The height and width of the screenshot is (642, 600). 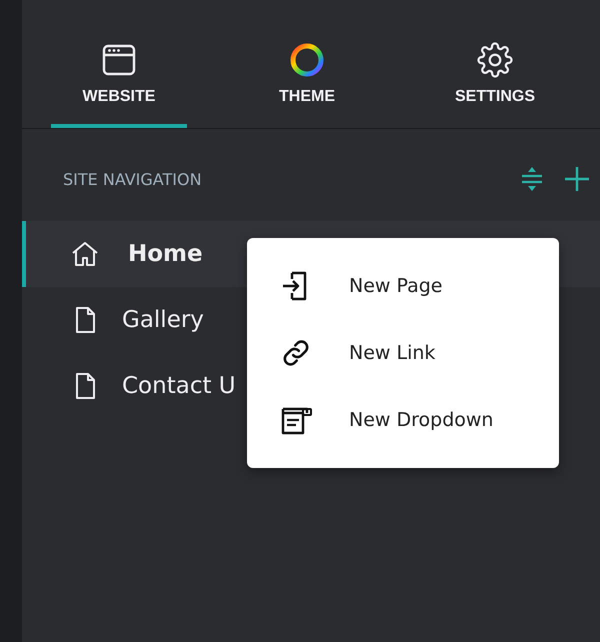 What do you see at coordinates (133, 179) in the screenshot?
I see `section-title: SITE NAVIGATION` at bounding box center [133, 179].